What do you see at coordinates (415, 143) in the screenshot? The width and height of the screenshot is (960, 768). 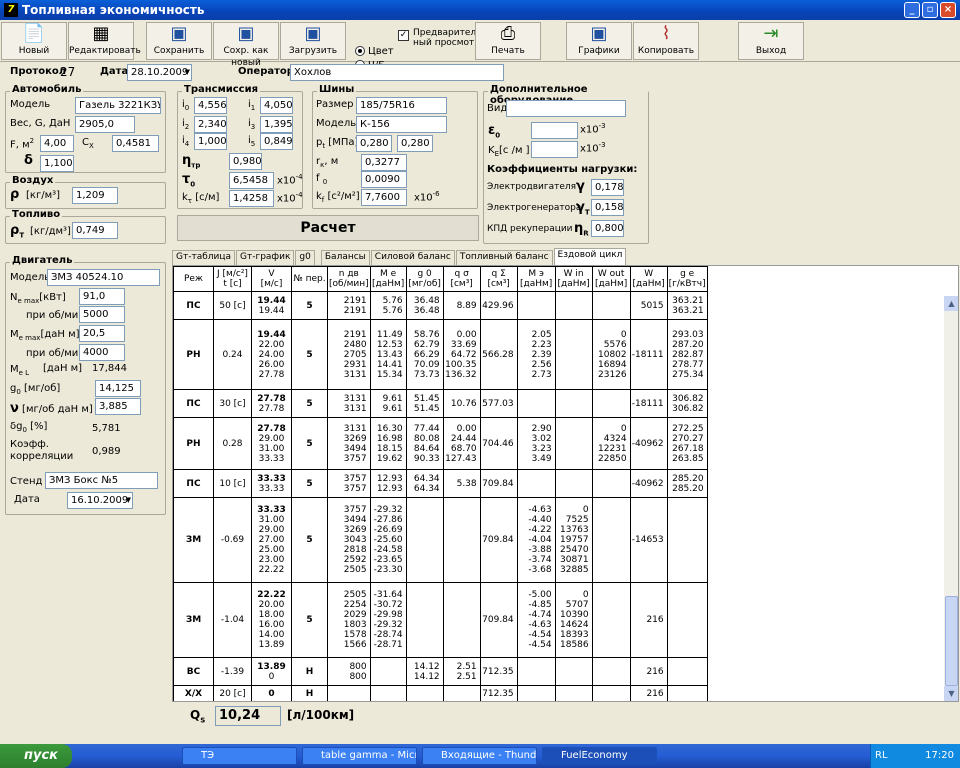 I see `tire-pressure-2-field: 0,280` at bounding box center [415, 143].